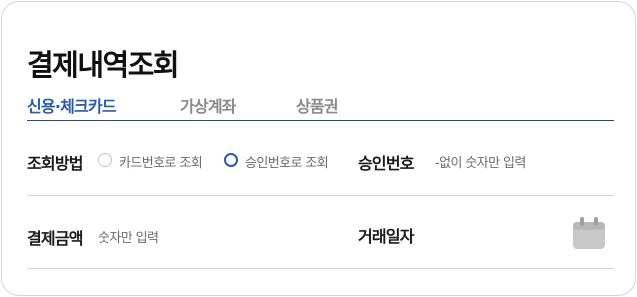  What do you see at coordinates (386, 236) in the screenshot?
I see `transaction-date-label: 거래일자` at bounding box center [386, 236].